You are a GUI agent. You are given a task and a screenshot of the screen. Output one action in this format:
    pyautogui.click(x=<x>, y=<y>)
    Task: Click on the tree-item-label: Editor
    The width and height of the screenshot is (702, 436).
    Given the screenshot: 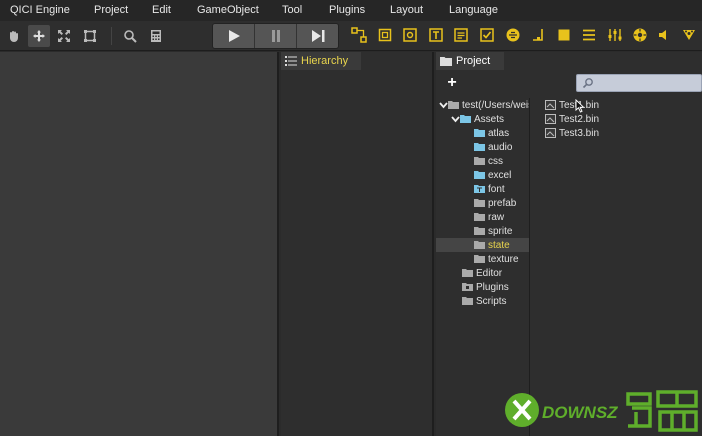 What is the action you would take?
    pyautogui.click(x=489, y=273)
    